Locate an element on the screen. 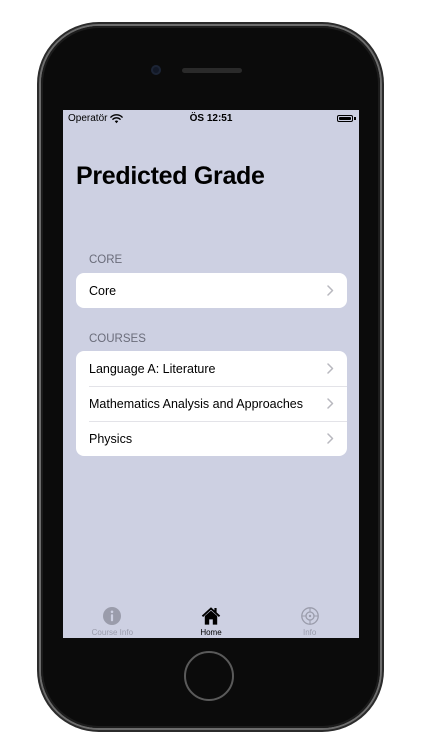 The width and height of the screenshot is (422, 750). list-item-physics: Physics is located at coordinates (211, 438).